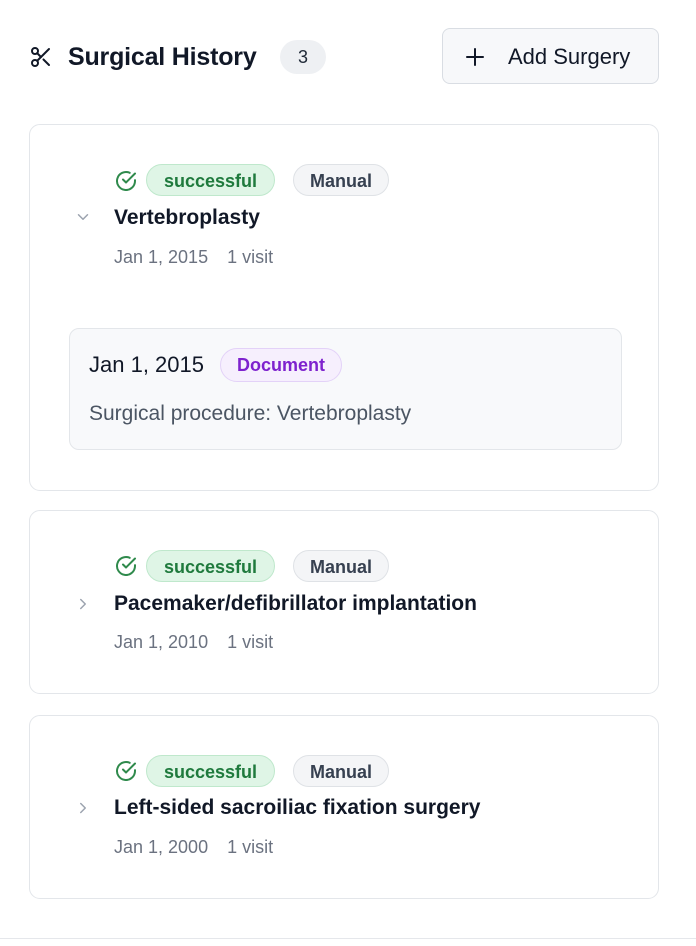 The image size is (696, 946). I want to click on procedure-date: Jan 1, 2000, so click(161, 847).